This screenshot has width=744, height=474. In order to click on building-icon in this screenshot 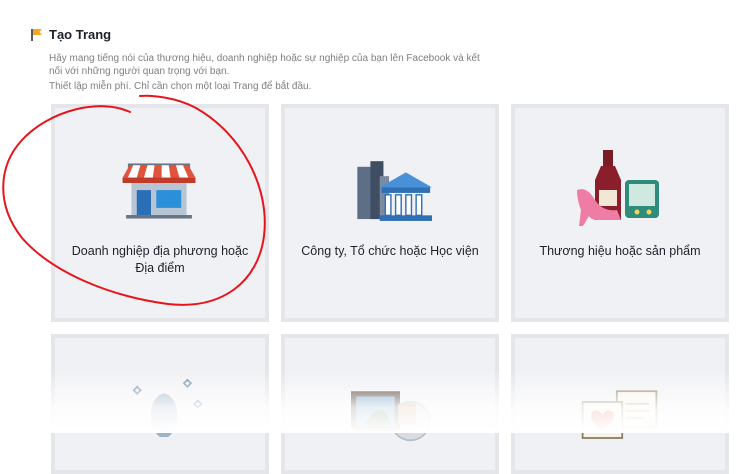, I will do `click(394, 191)`.